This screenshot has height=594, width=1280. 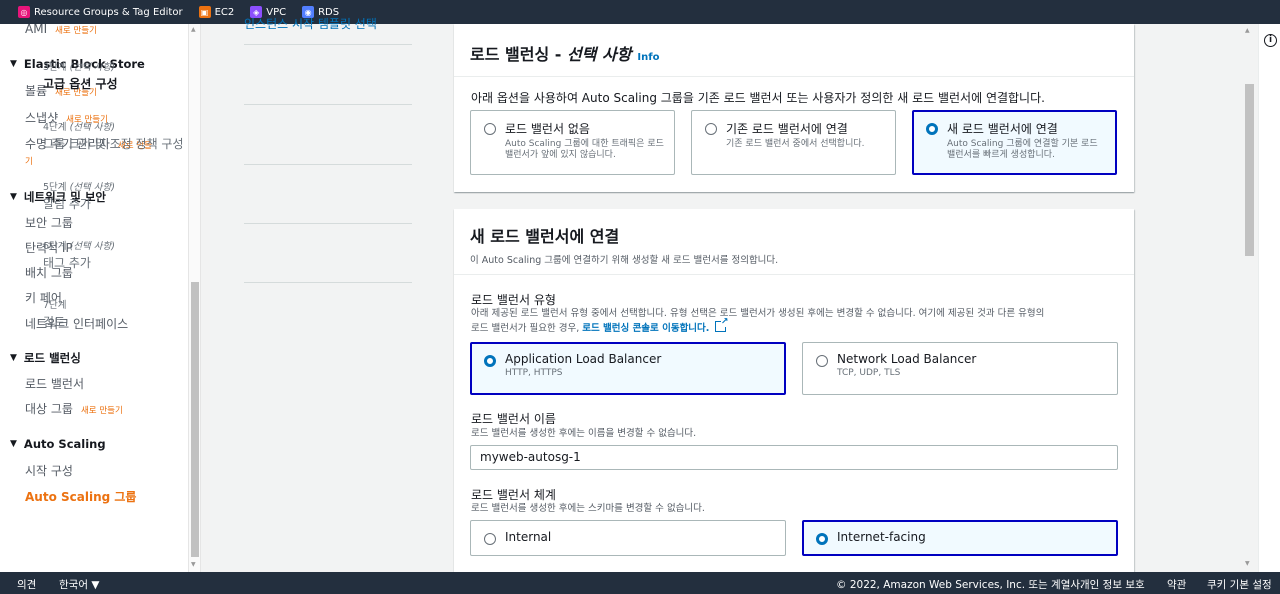 I want to click on external-link-icon: ↗, so click(x=722, y=325).